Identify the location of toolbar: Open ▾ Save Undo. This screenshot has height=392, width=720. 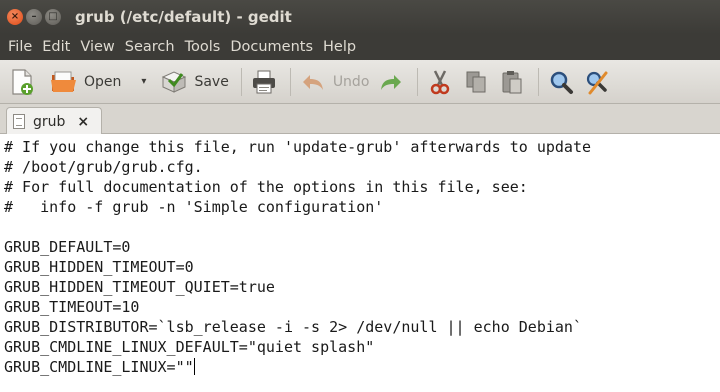
(360, 82).